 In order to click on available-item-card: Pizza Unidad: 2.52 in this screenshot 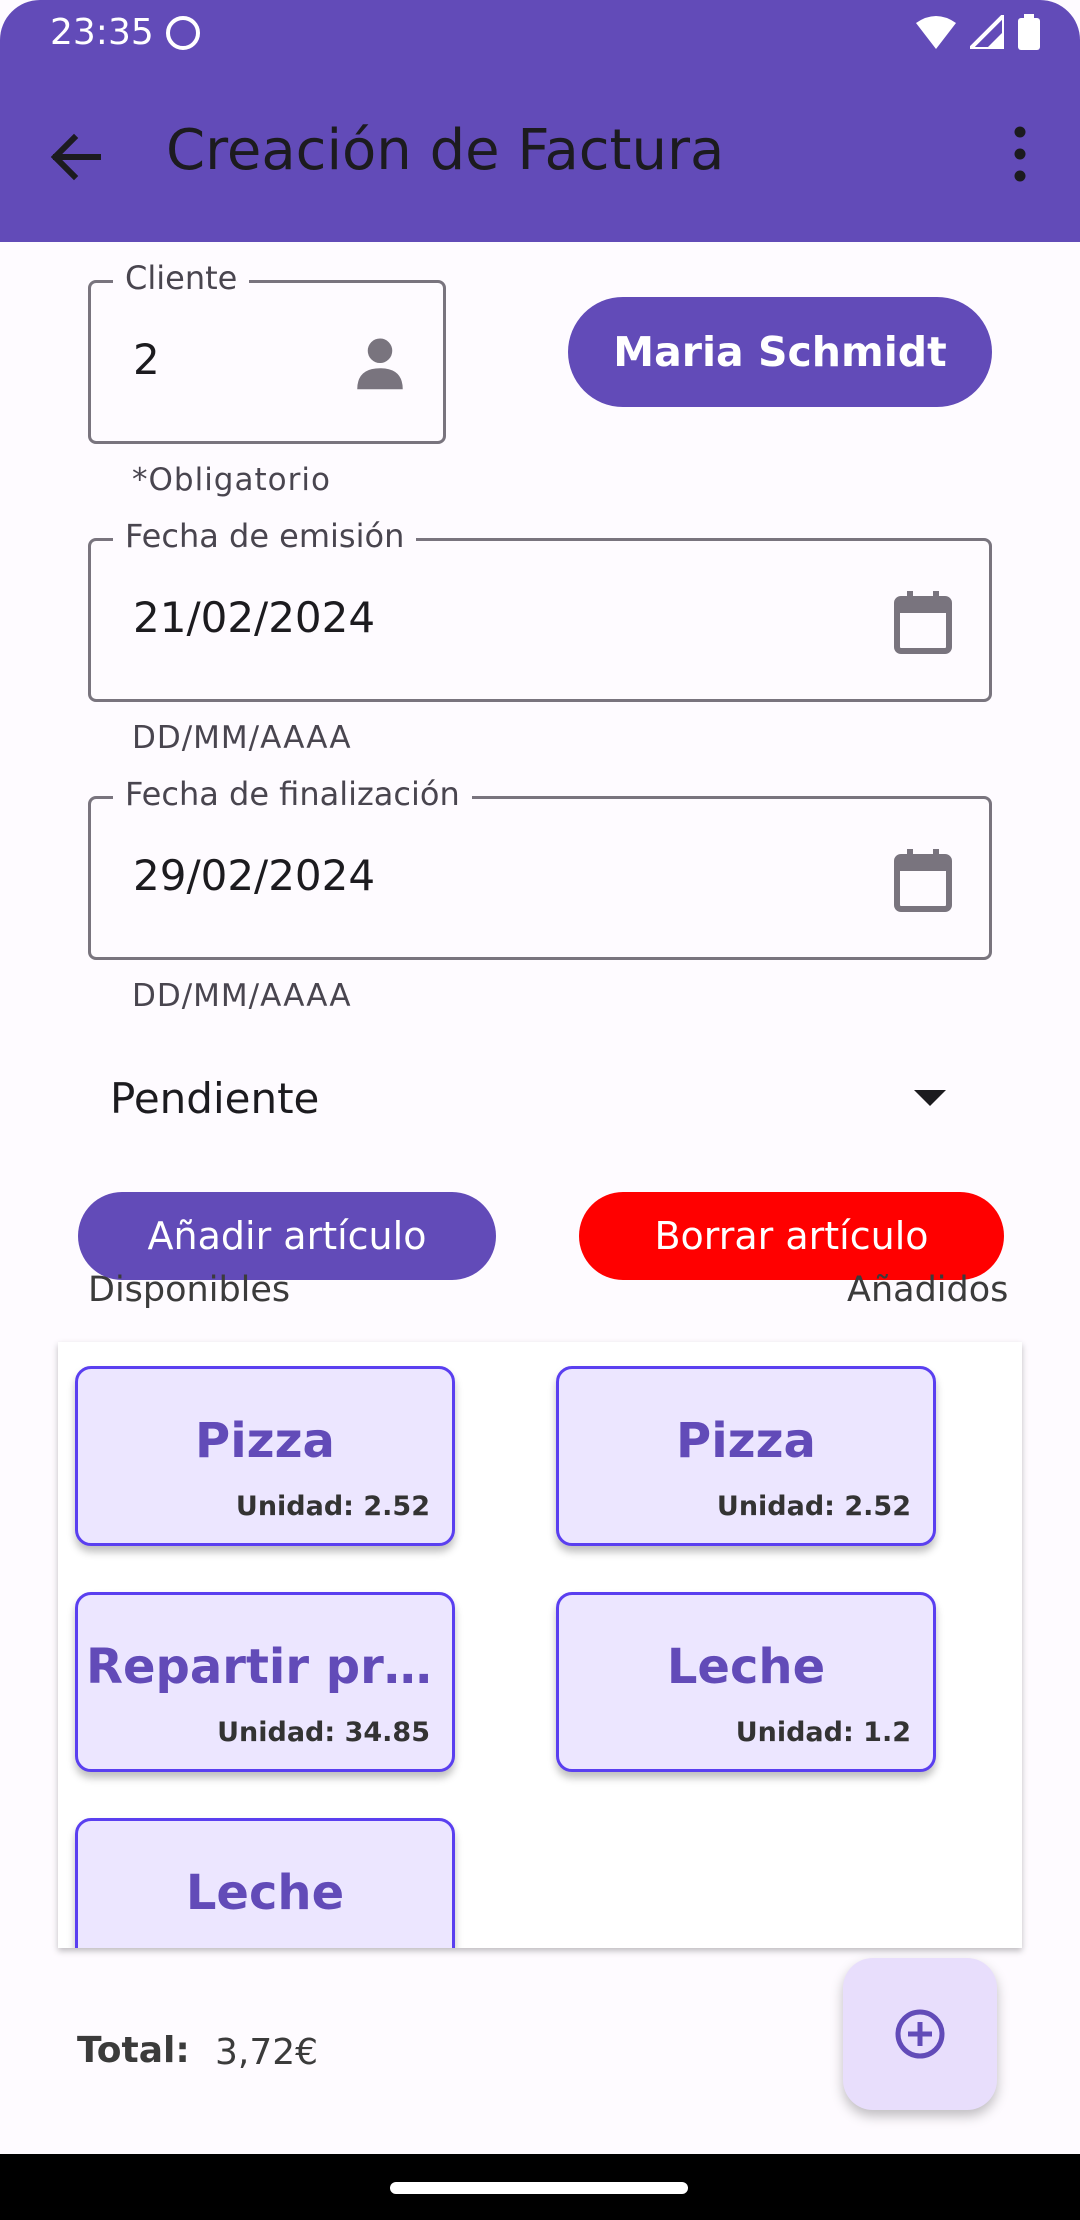, I will do `click(265, 1456)`.